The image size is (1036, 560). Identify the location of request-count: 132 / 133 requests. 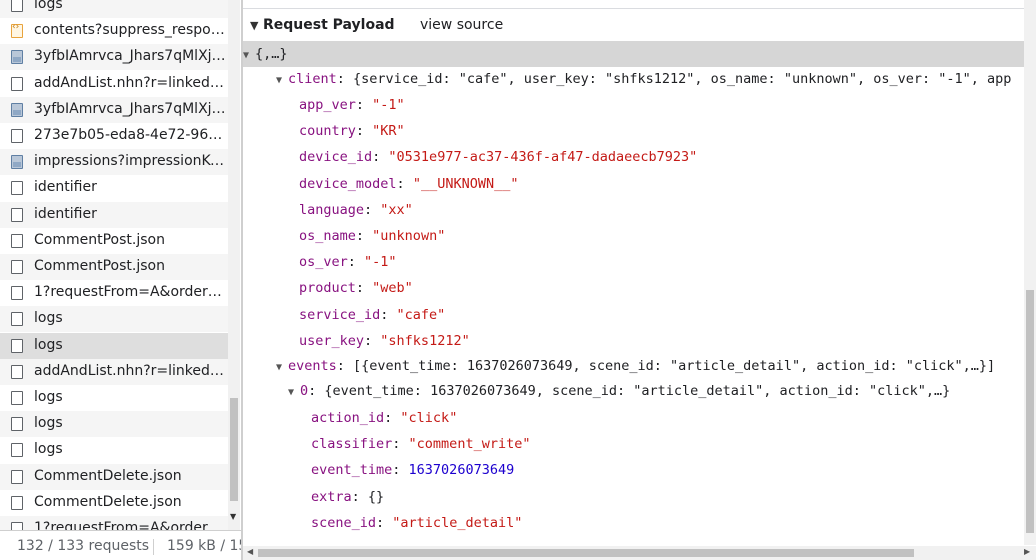
(83, 546).